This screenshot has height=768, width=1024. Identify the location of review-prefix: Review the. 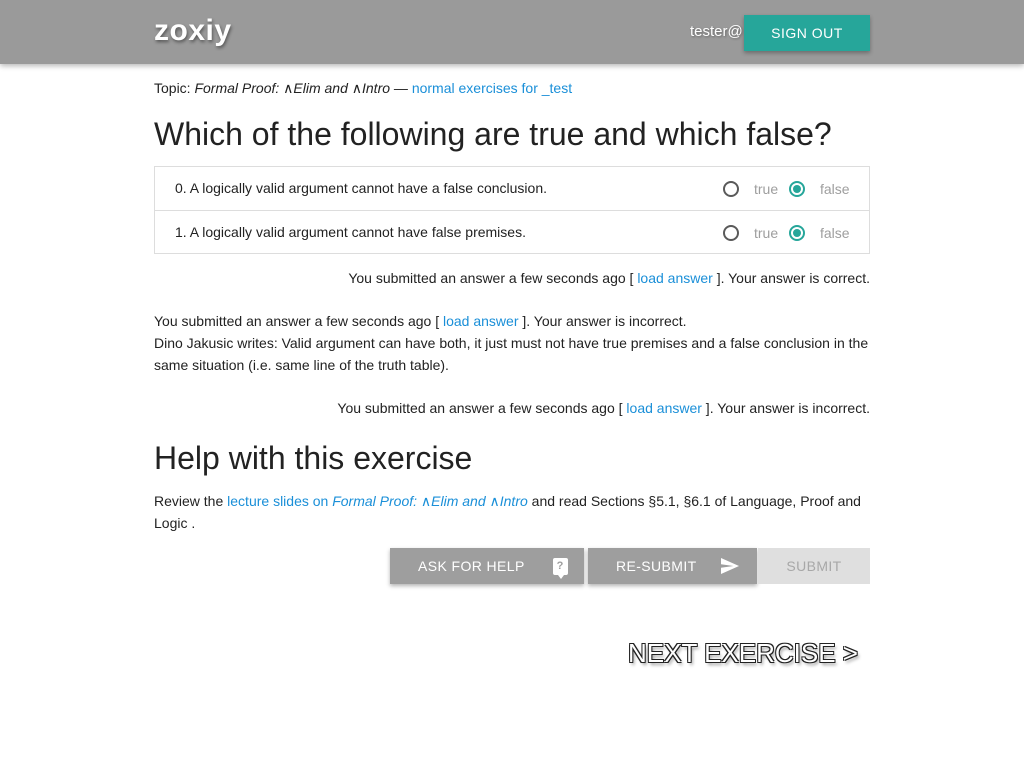
(191, 501).